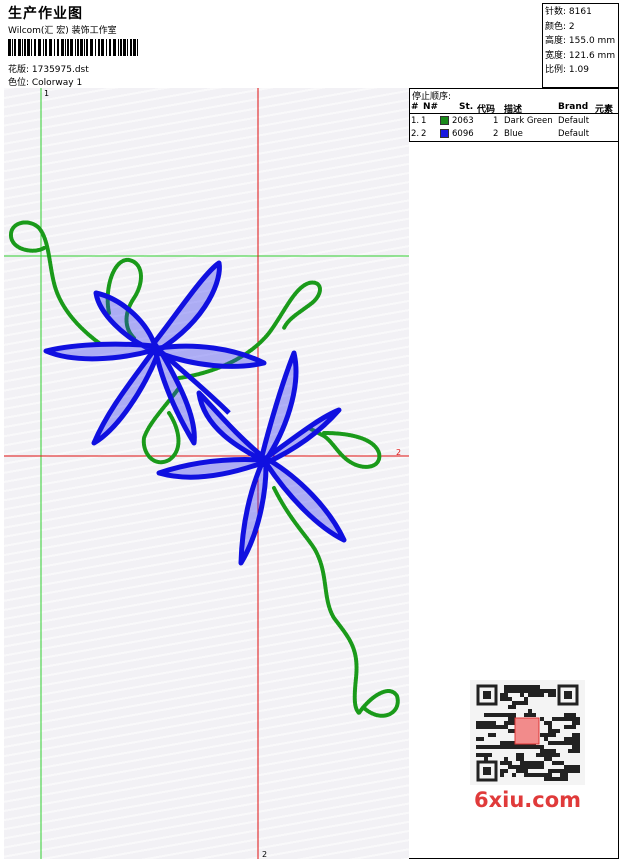  What do you see at coordinates (398, 452) in the screenshot?
I see `guide-label-h2: 2` at bounding box center [398, 452].